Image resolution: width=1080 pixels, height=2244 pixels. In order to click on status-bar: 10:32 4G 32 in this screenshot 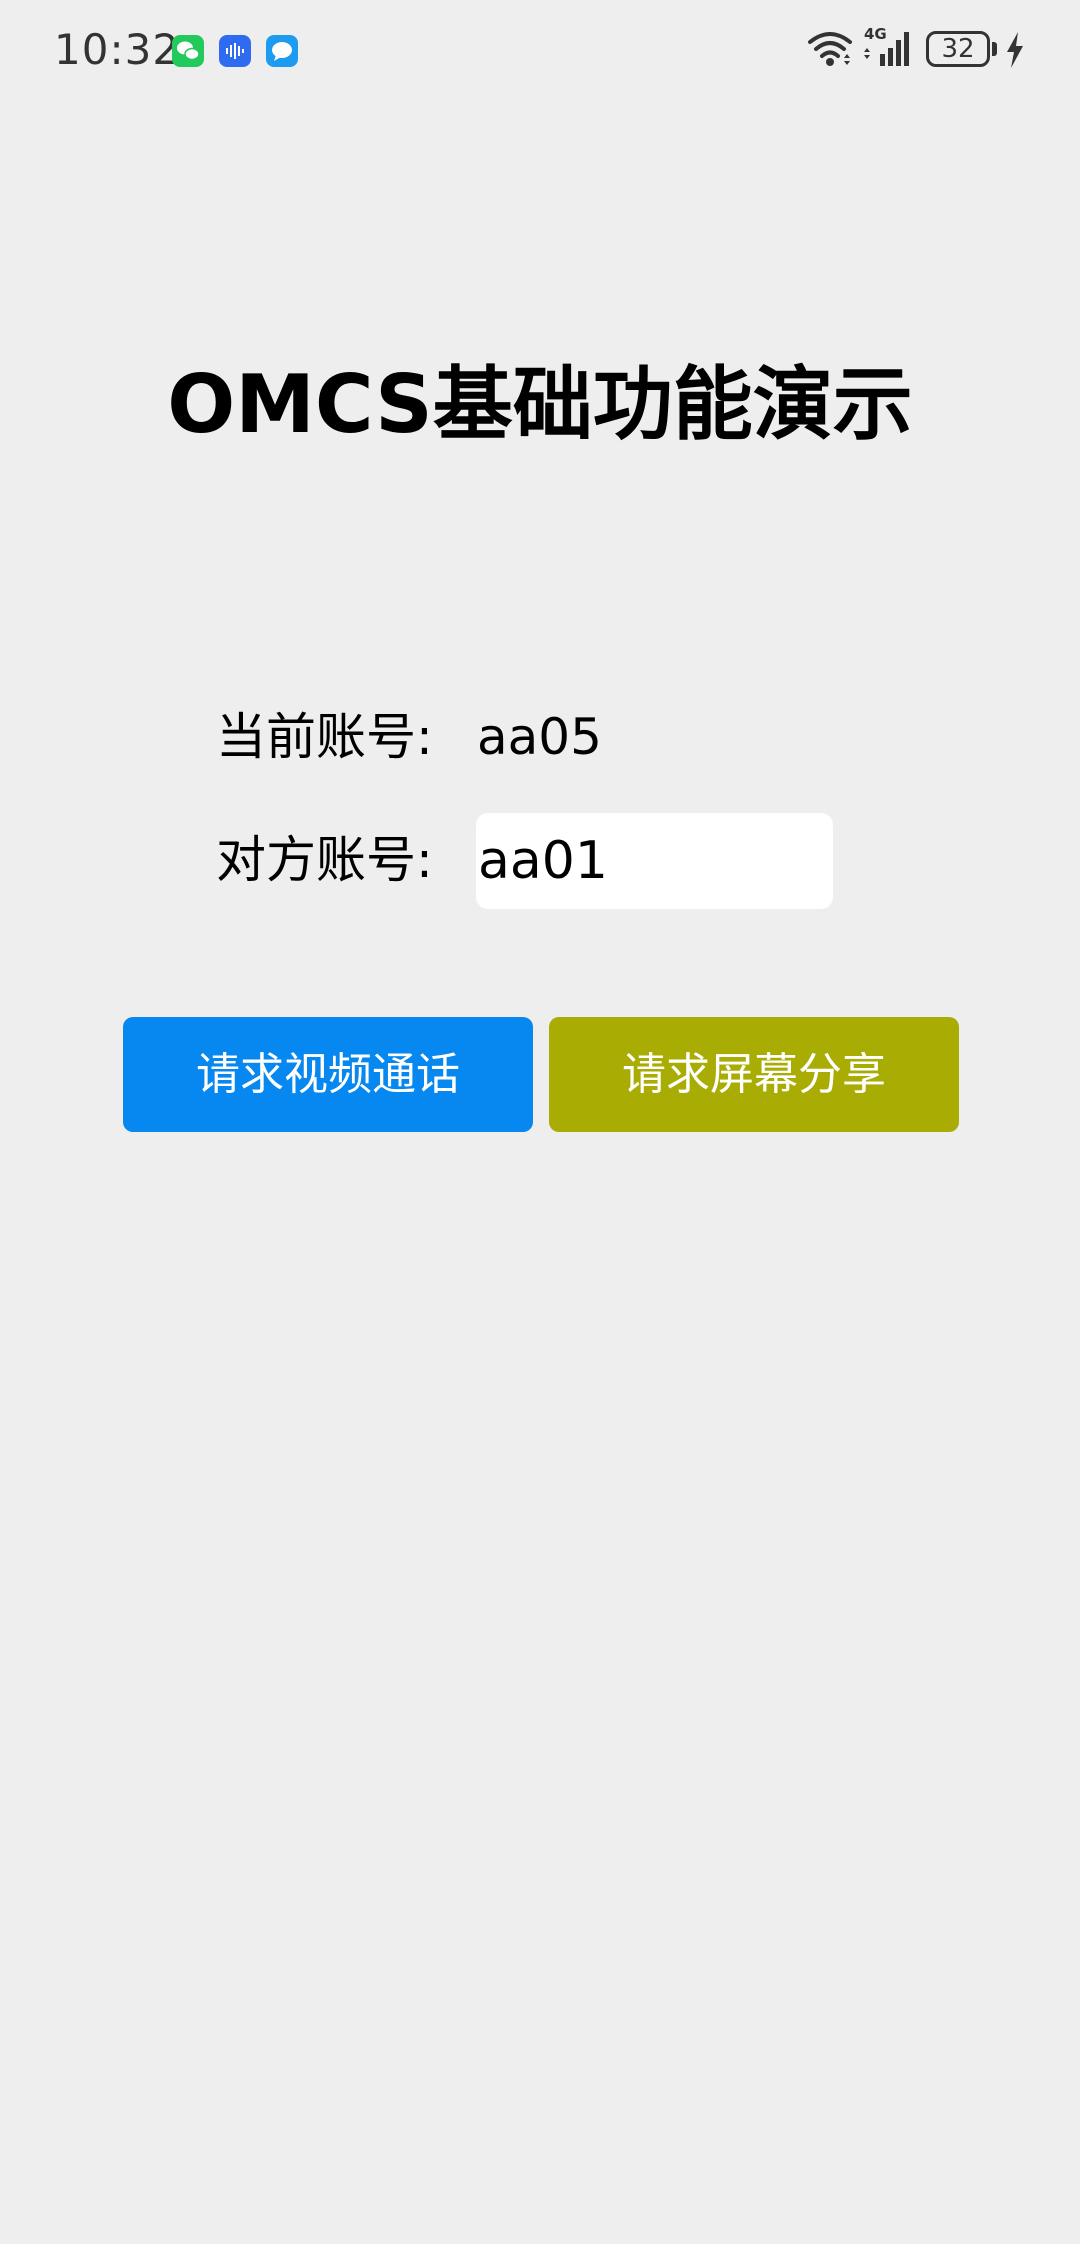, I will do `click(540, 50)`.